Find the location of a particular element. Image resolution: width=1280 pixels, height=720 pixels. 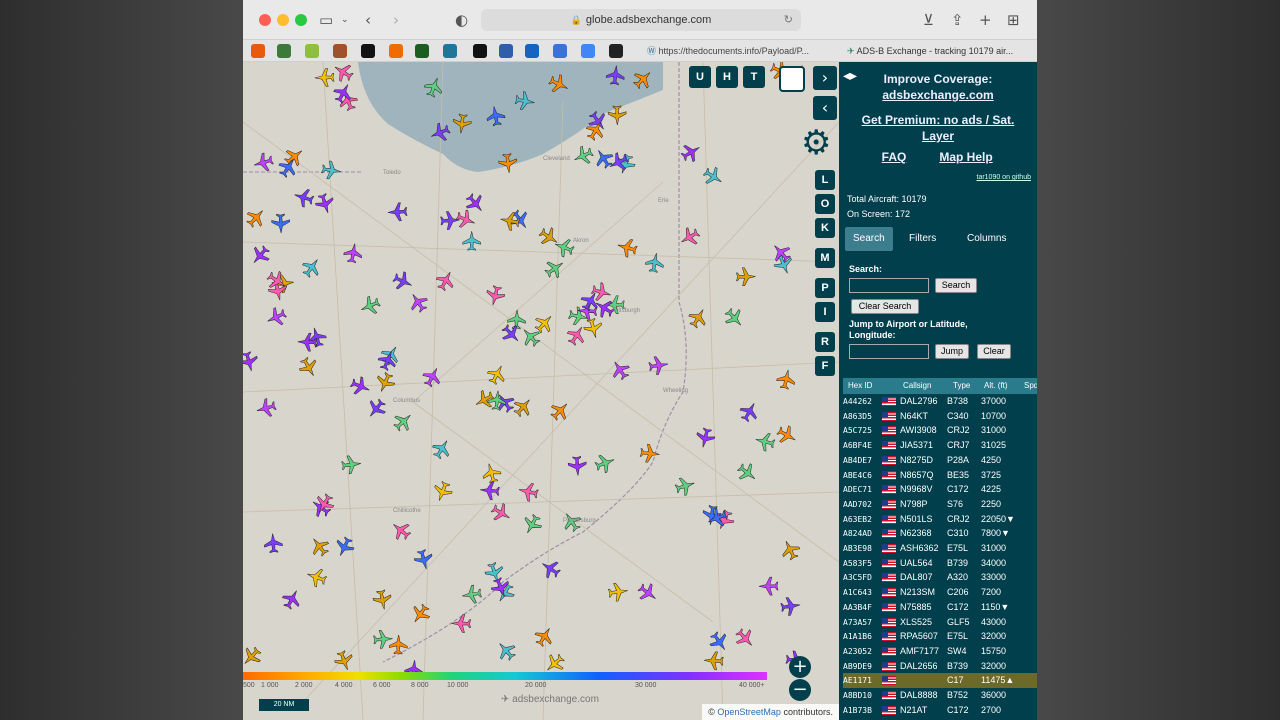

table-row: A863D5 N64KT C340 10700 is located at coordinates (940, 416).